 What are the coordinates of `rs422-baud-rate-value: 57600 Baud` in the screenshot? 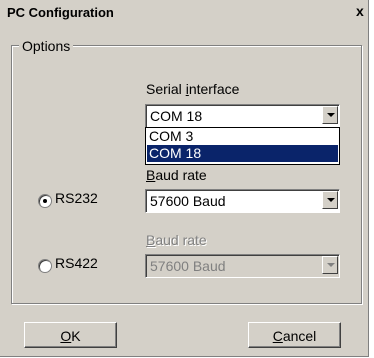 It's located at (188, 266).